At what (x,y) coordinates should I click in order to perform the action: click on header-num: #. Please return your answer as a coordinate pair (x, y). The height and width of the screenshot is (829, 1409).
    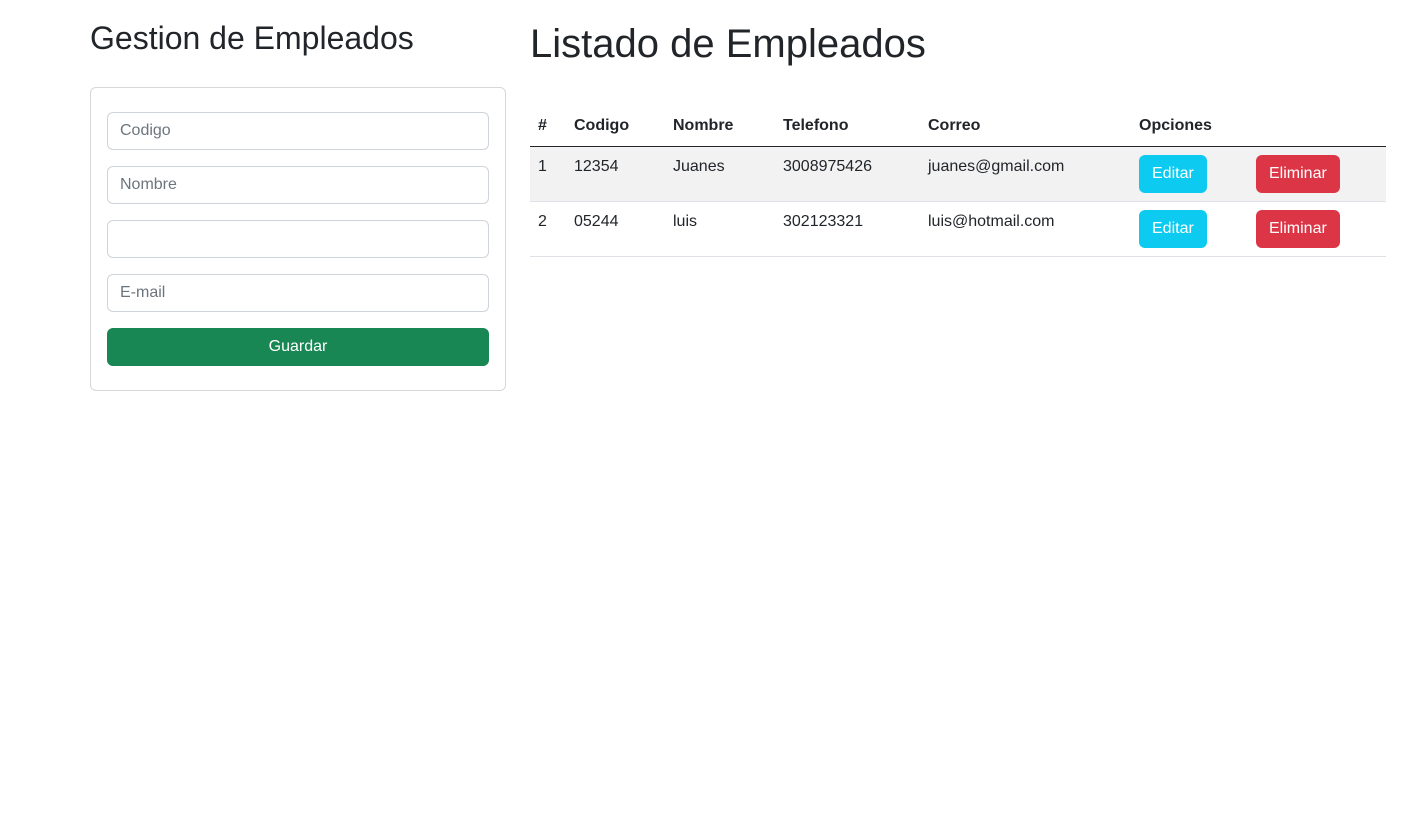
    Looking at the image, I should click on (548, 126).